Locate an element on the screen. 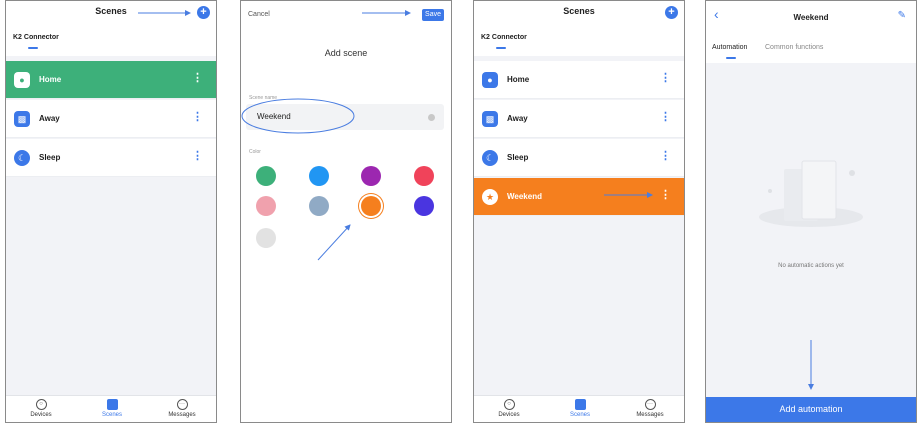 Image resolution: width=917 pixels, height=423 pixels. color-label: Color is located at coordinates (255, 152).